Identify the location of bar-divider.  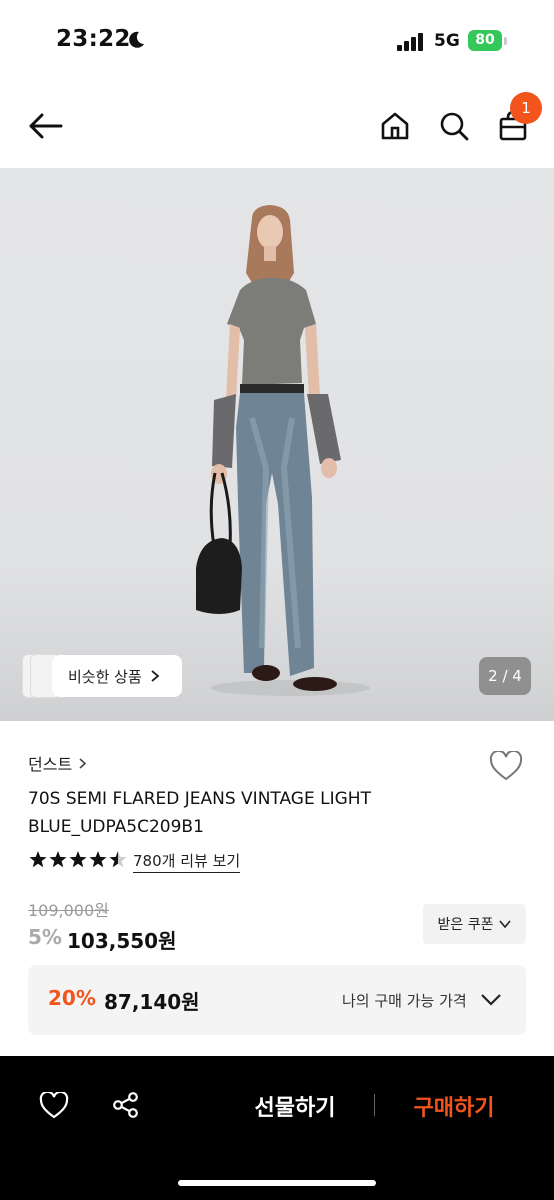
(374, 1105).